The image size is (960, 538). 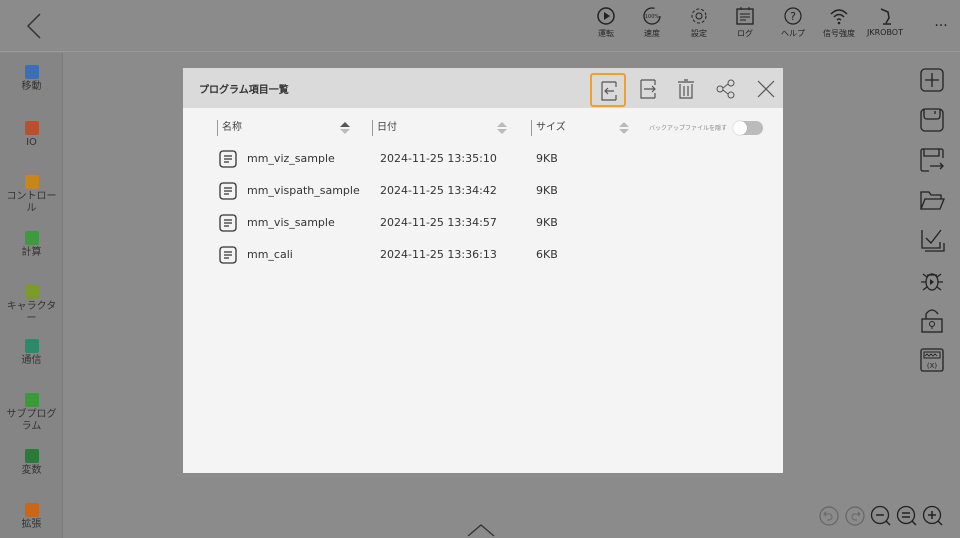 What do you see at coordinates (933, 516) in the screenshot?
I see `zoom-in-icon` at bounding box center [933, 516].